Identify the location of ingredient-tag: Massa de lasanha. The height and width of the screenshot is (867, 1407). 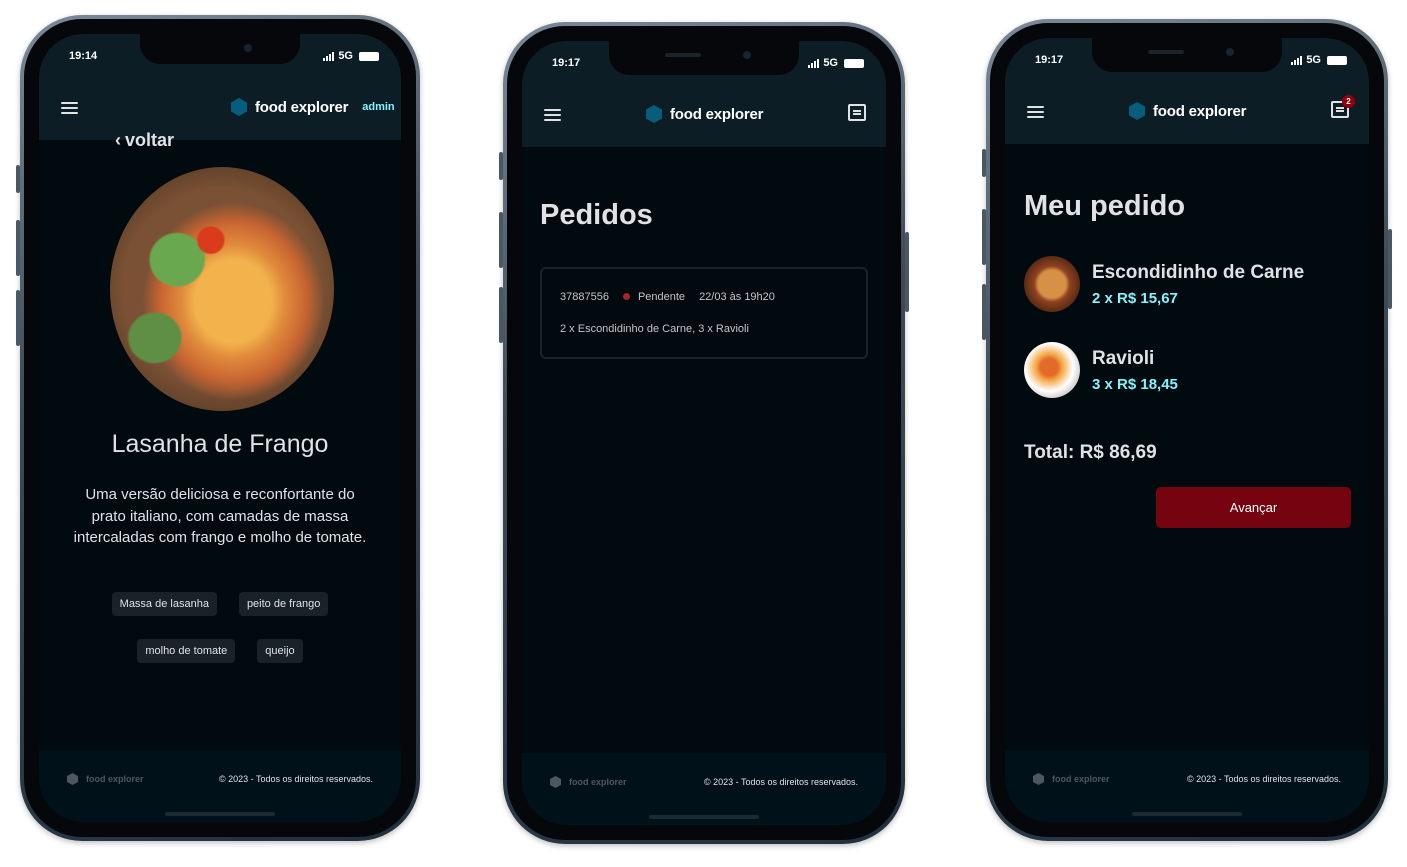
(164, 604).